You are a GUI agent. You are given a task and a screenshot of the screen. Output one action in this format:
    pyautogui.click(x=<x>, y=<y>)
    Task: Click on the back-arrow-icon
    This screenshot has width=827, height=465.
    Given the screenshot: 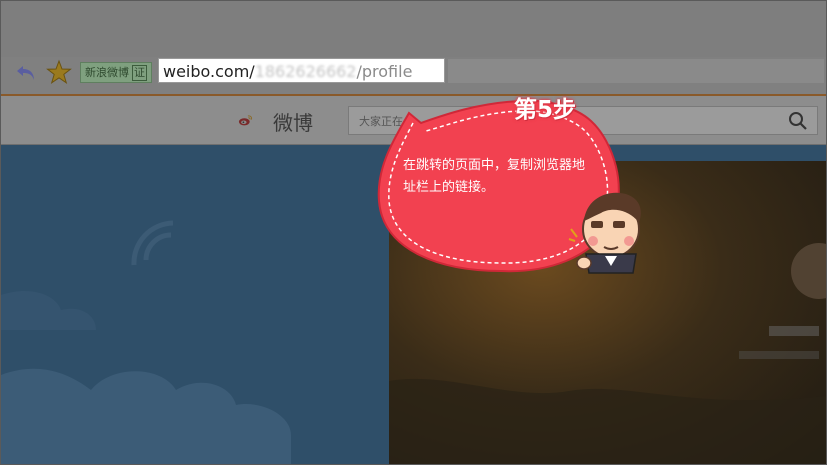 What is the action you would take?
    pyautogui.click(x=26, y=73)
    